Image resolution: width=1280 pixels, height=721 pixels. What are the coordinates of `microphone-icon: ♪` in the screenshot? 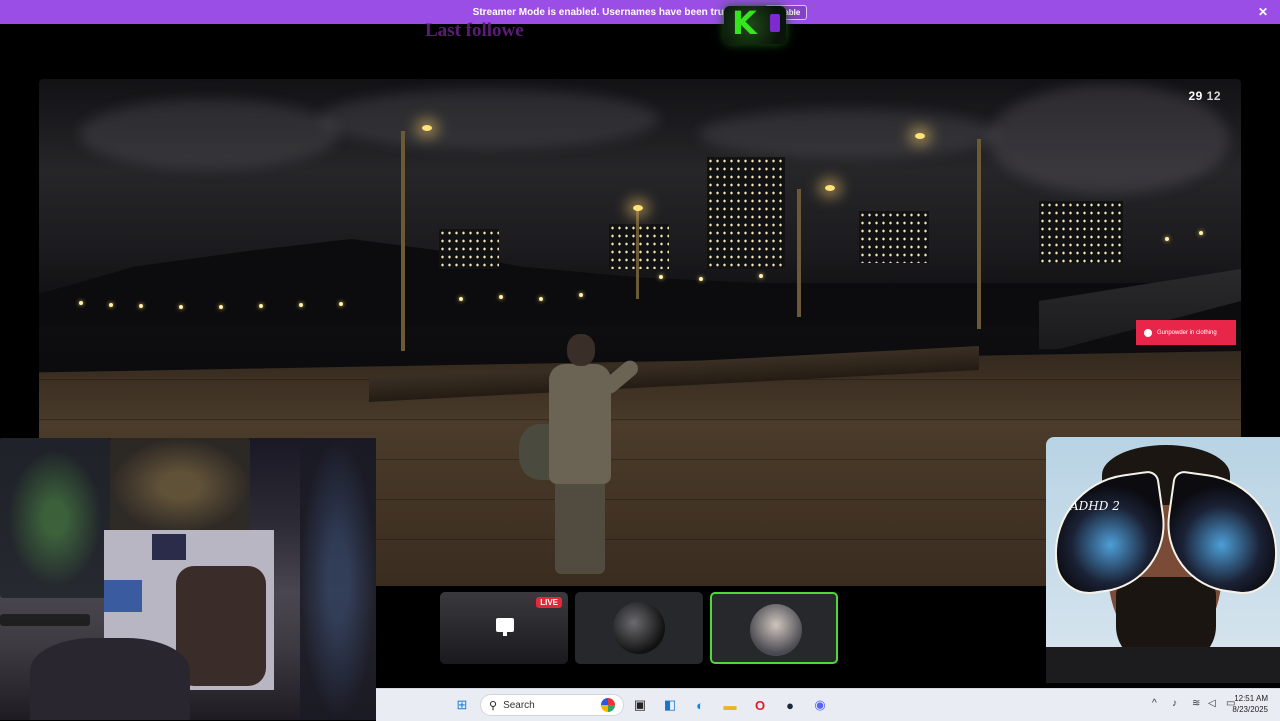 It's located at (1174, 703).